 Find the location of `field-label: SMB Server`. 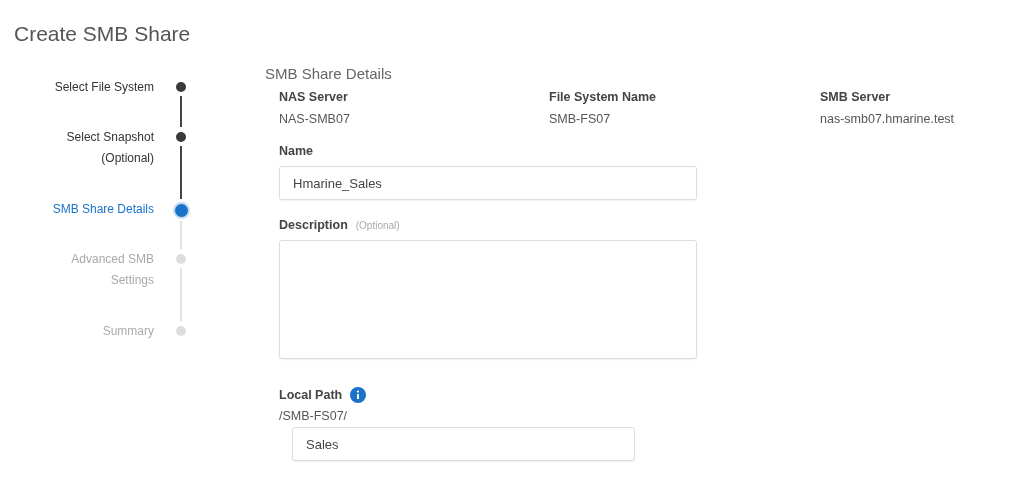

field-label: SMB Server is located at coordinates (856, 97).